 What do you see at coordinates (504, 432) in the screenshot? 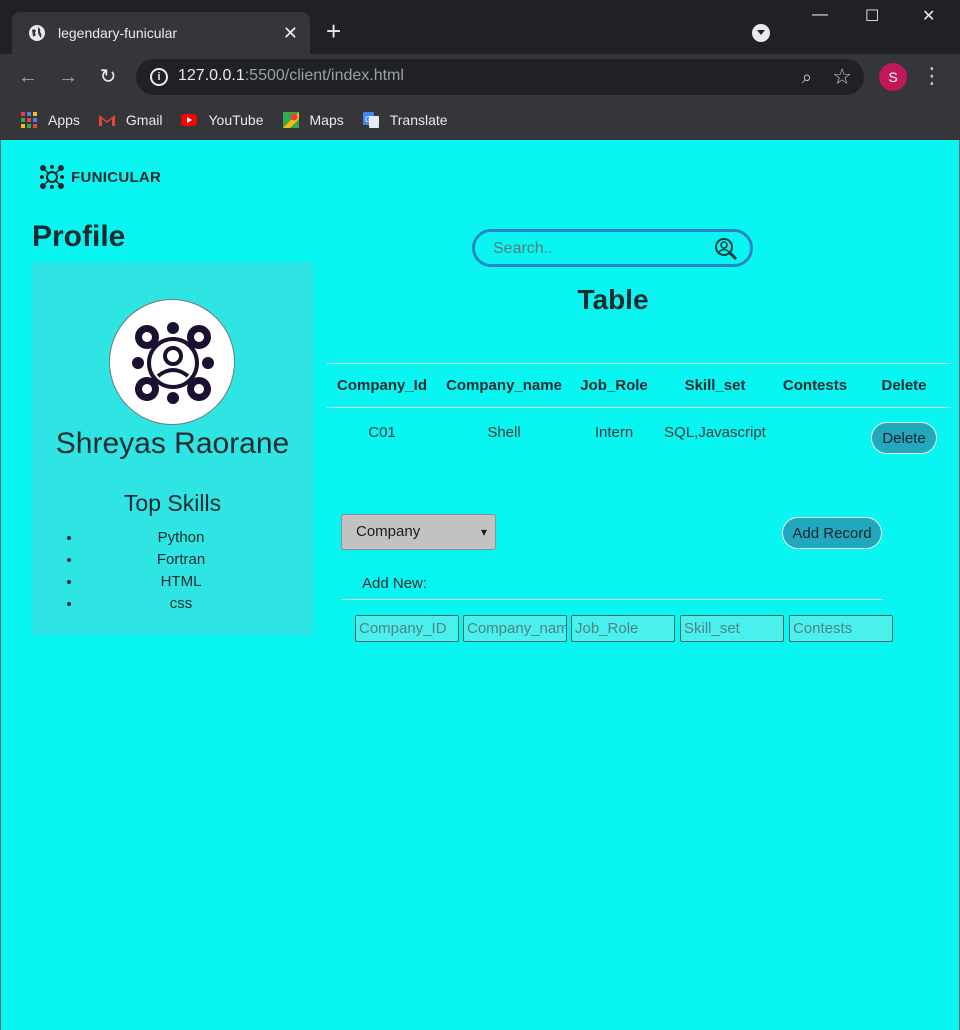
I see `cell-company-name: Shell` at bounding box center [504, 432].